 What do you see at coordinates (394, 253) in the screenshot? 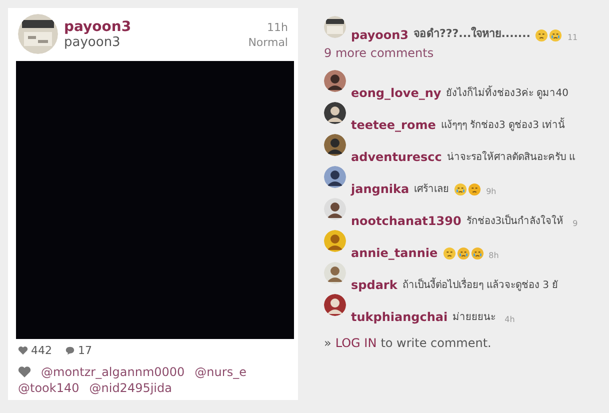
I see `comment-username: annie_tannie` at bounding box center [394, 253].